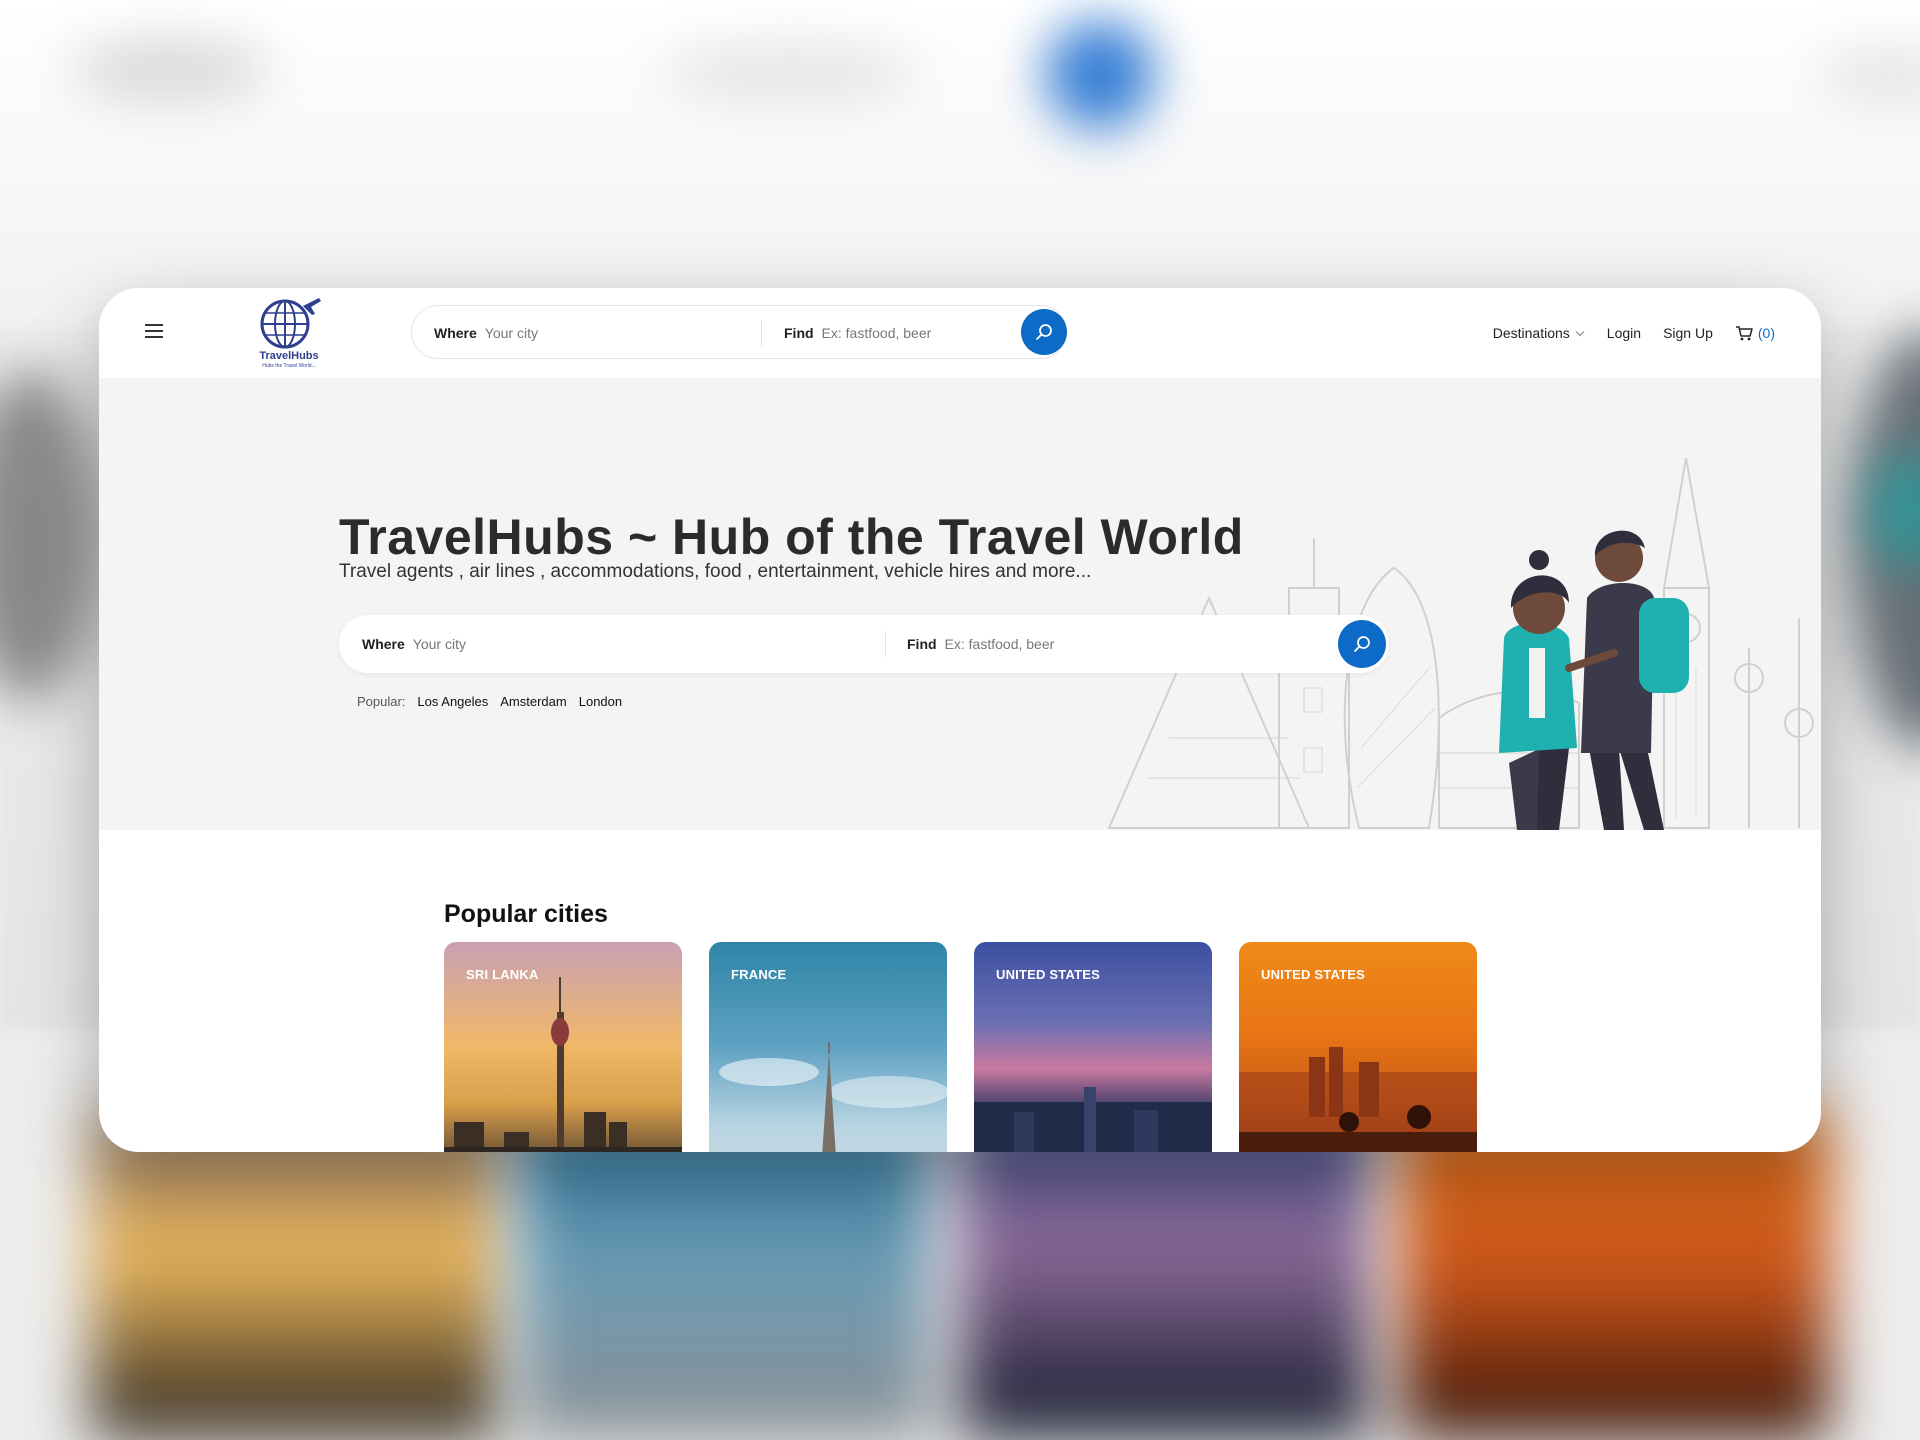 The image size is (1920, 1440). Describe the element at coordinates (1624, 333) in the screenshot. I see `login-link: Login` at that location.